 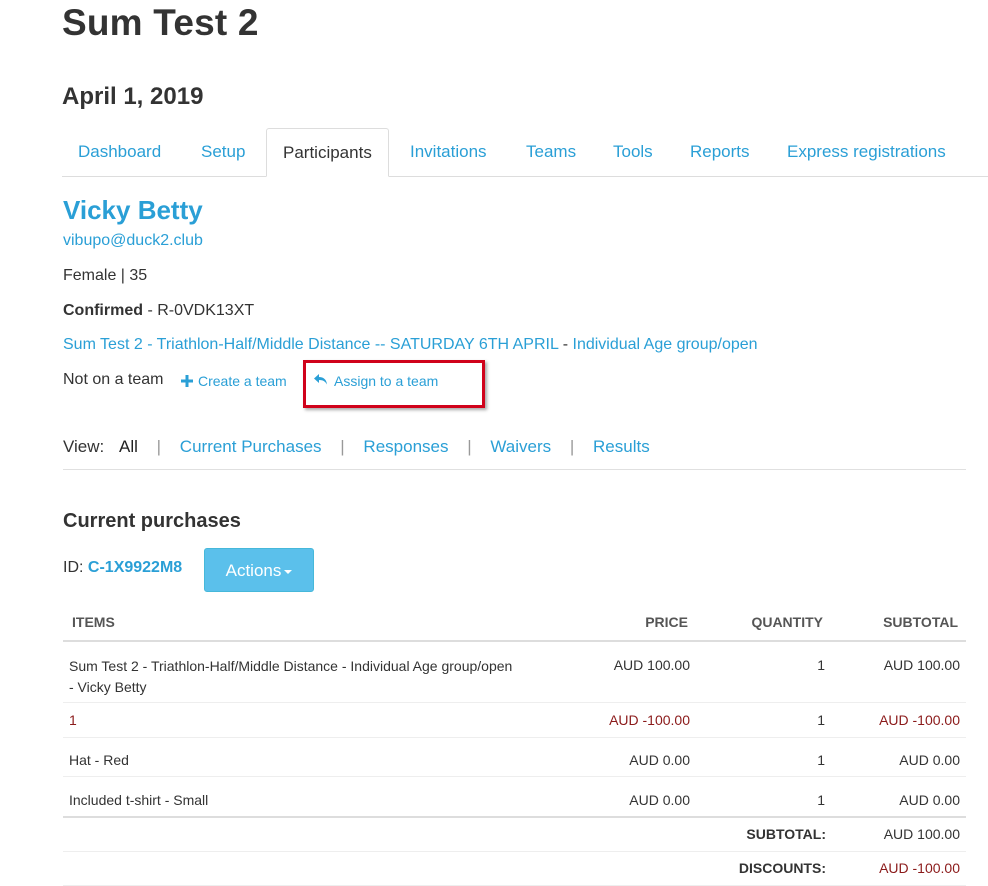 I want to click on status-label: Confirmed, so click(x=103, y=310).